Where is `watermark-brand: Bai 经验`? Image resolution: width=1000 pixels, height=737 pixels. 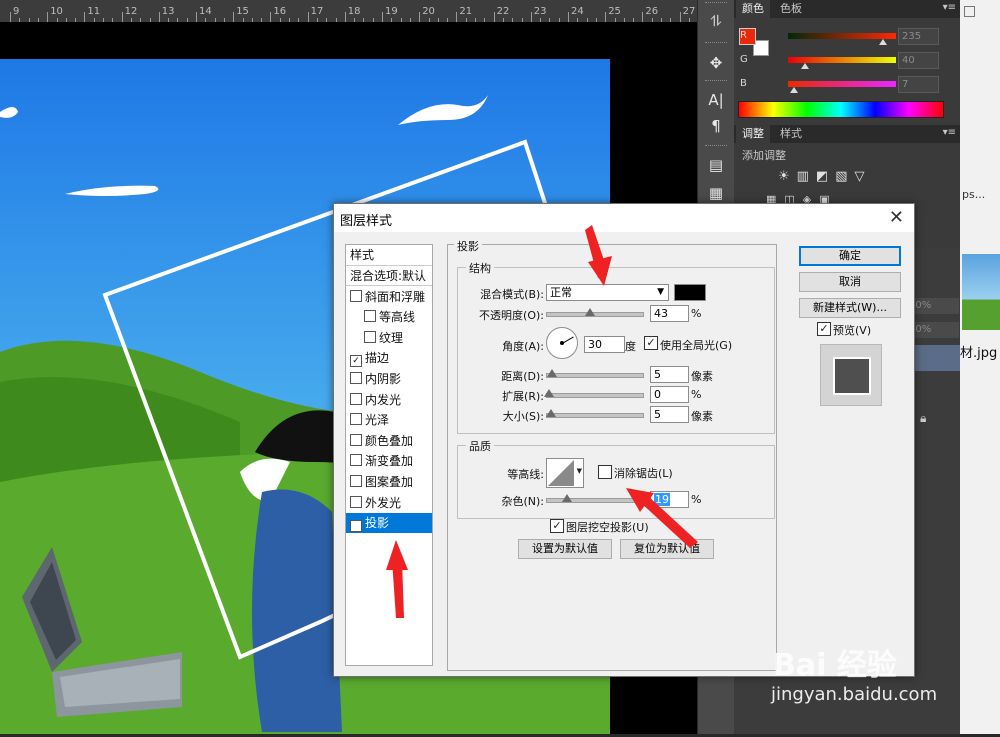 watermark-brand: Bai 经验 is located at coordinates (835, 665).